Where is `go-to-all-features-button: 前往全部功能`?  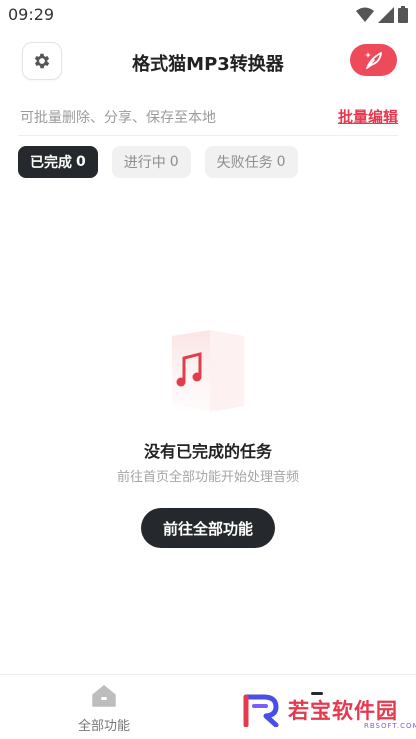 go-to-all-features-button: 前往全部功能 is located at coordinates (208, 528).